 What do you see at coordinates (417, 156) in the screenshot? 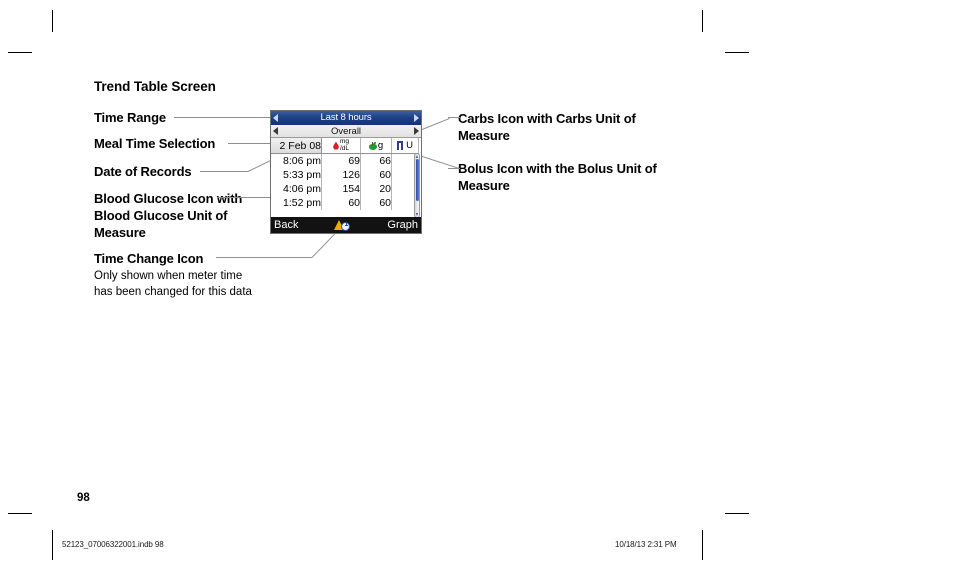
I see `scroll-up-arrow-icon` at bounding box center [417, 156].